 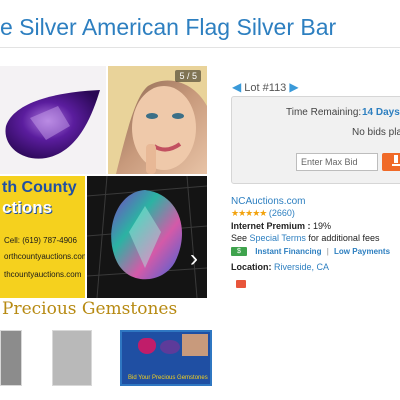 I want to click on premium-label: Internet Premium :, so click(x=271, y=226).